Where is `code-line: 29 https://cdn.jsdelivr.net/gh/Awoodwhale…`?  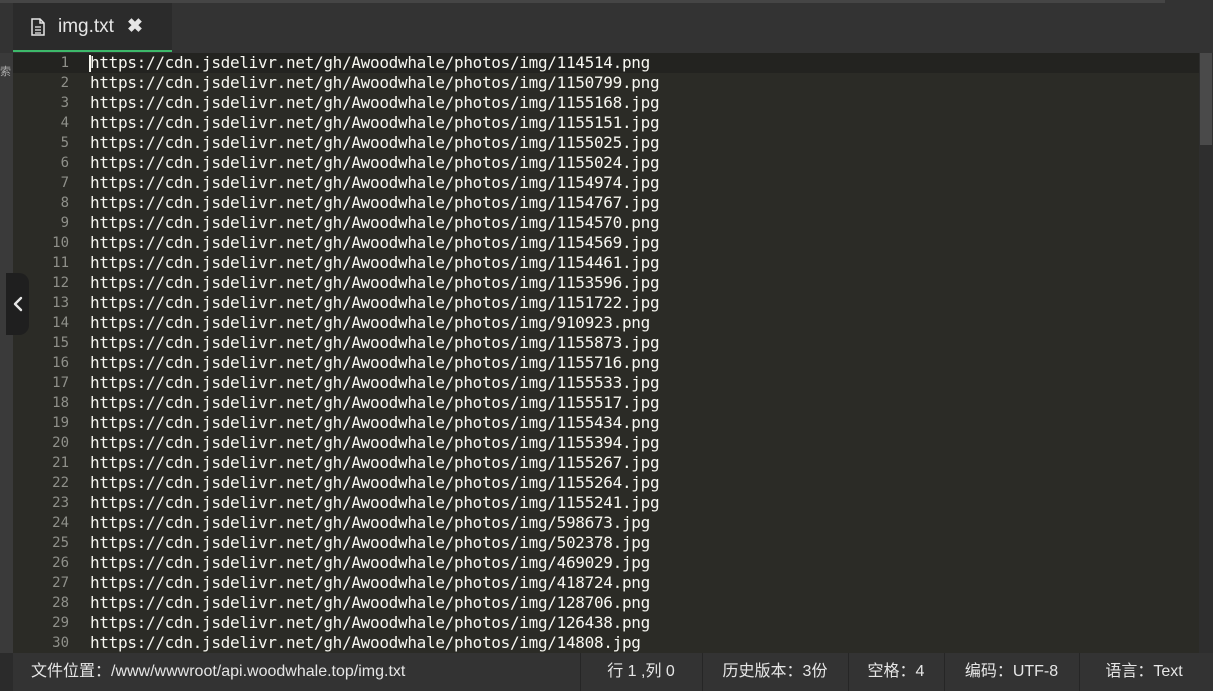
code-line: 29 https://cdn.jsdelivr.net/gh/Awoodwhale… is located at coordinates (606, 623).